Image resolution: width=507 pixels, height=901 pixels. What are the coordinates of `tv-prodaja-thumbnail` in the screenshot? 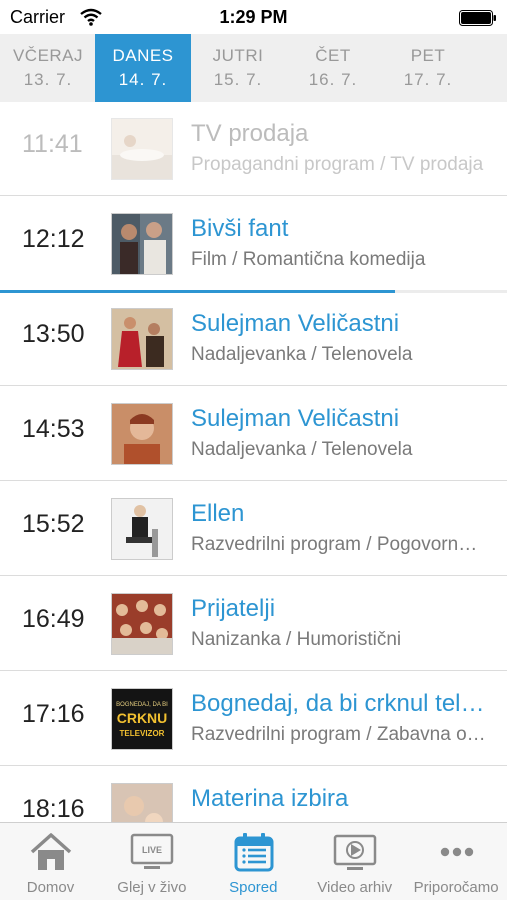 It's located at (142, 149).